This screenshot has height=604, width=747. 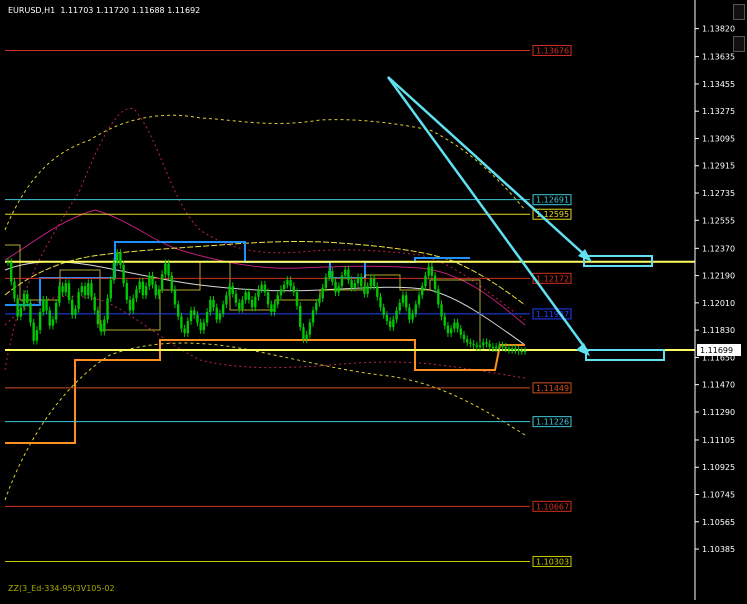 What do you see at coordinates (718, 522) in the screenshot?
I see `y-tick-label: 1.10565` at bounding box center [718, 522].